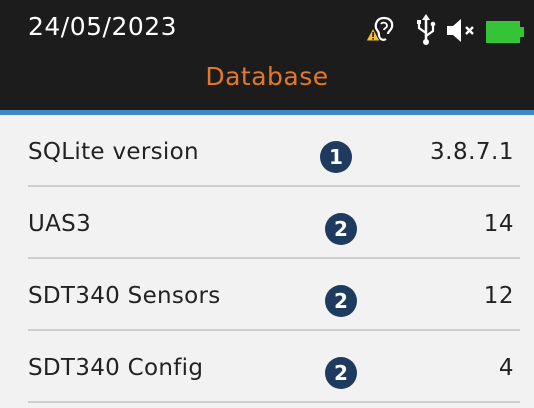  Describe the element at coordinates (506, 368) in the screenshot. I see `row-value: 4` at that location.